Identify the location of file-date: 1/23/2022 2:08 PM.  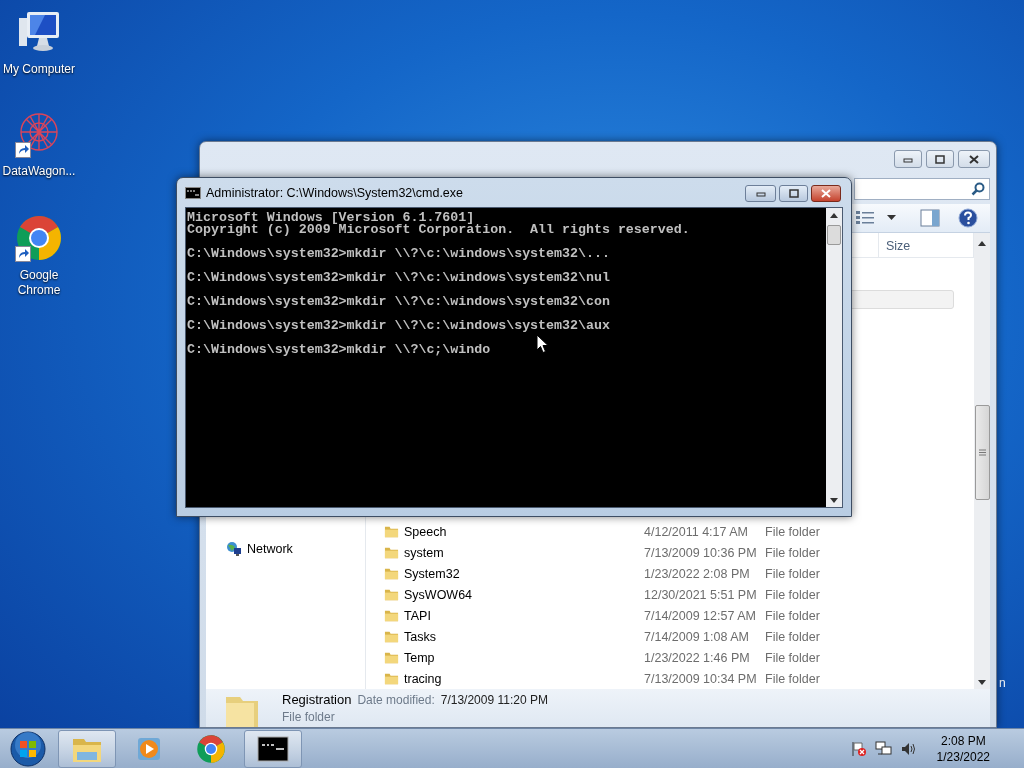
(697, 573).